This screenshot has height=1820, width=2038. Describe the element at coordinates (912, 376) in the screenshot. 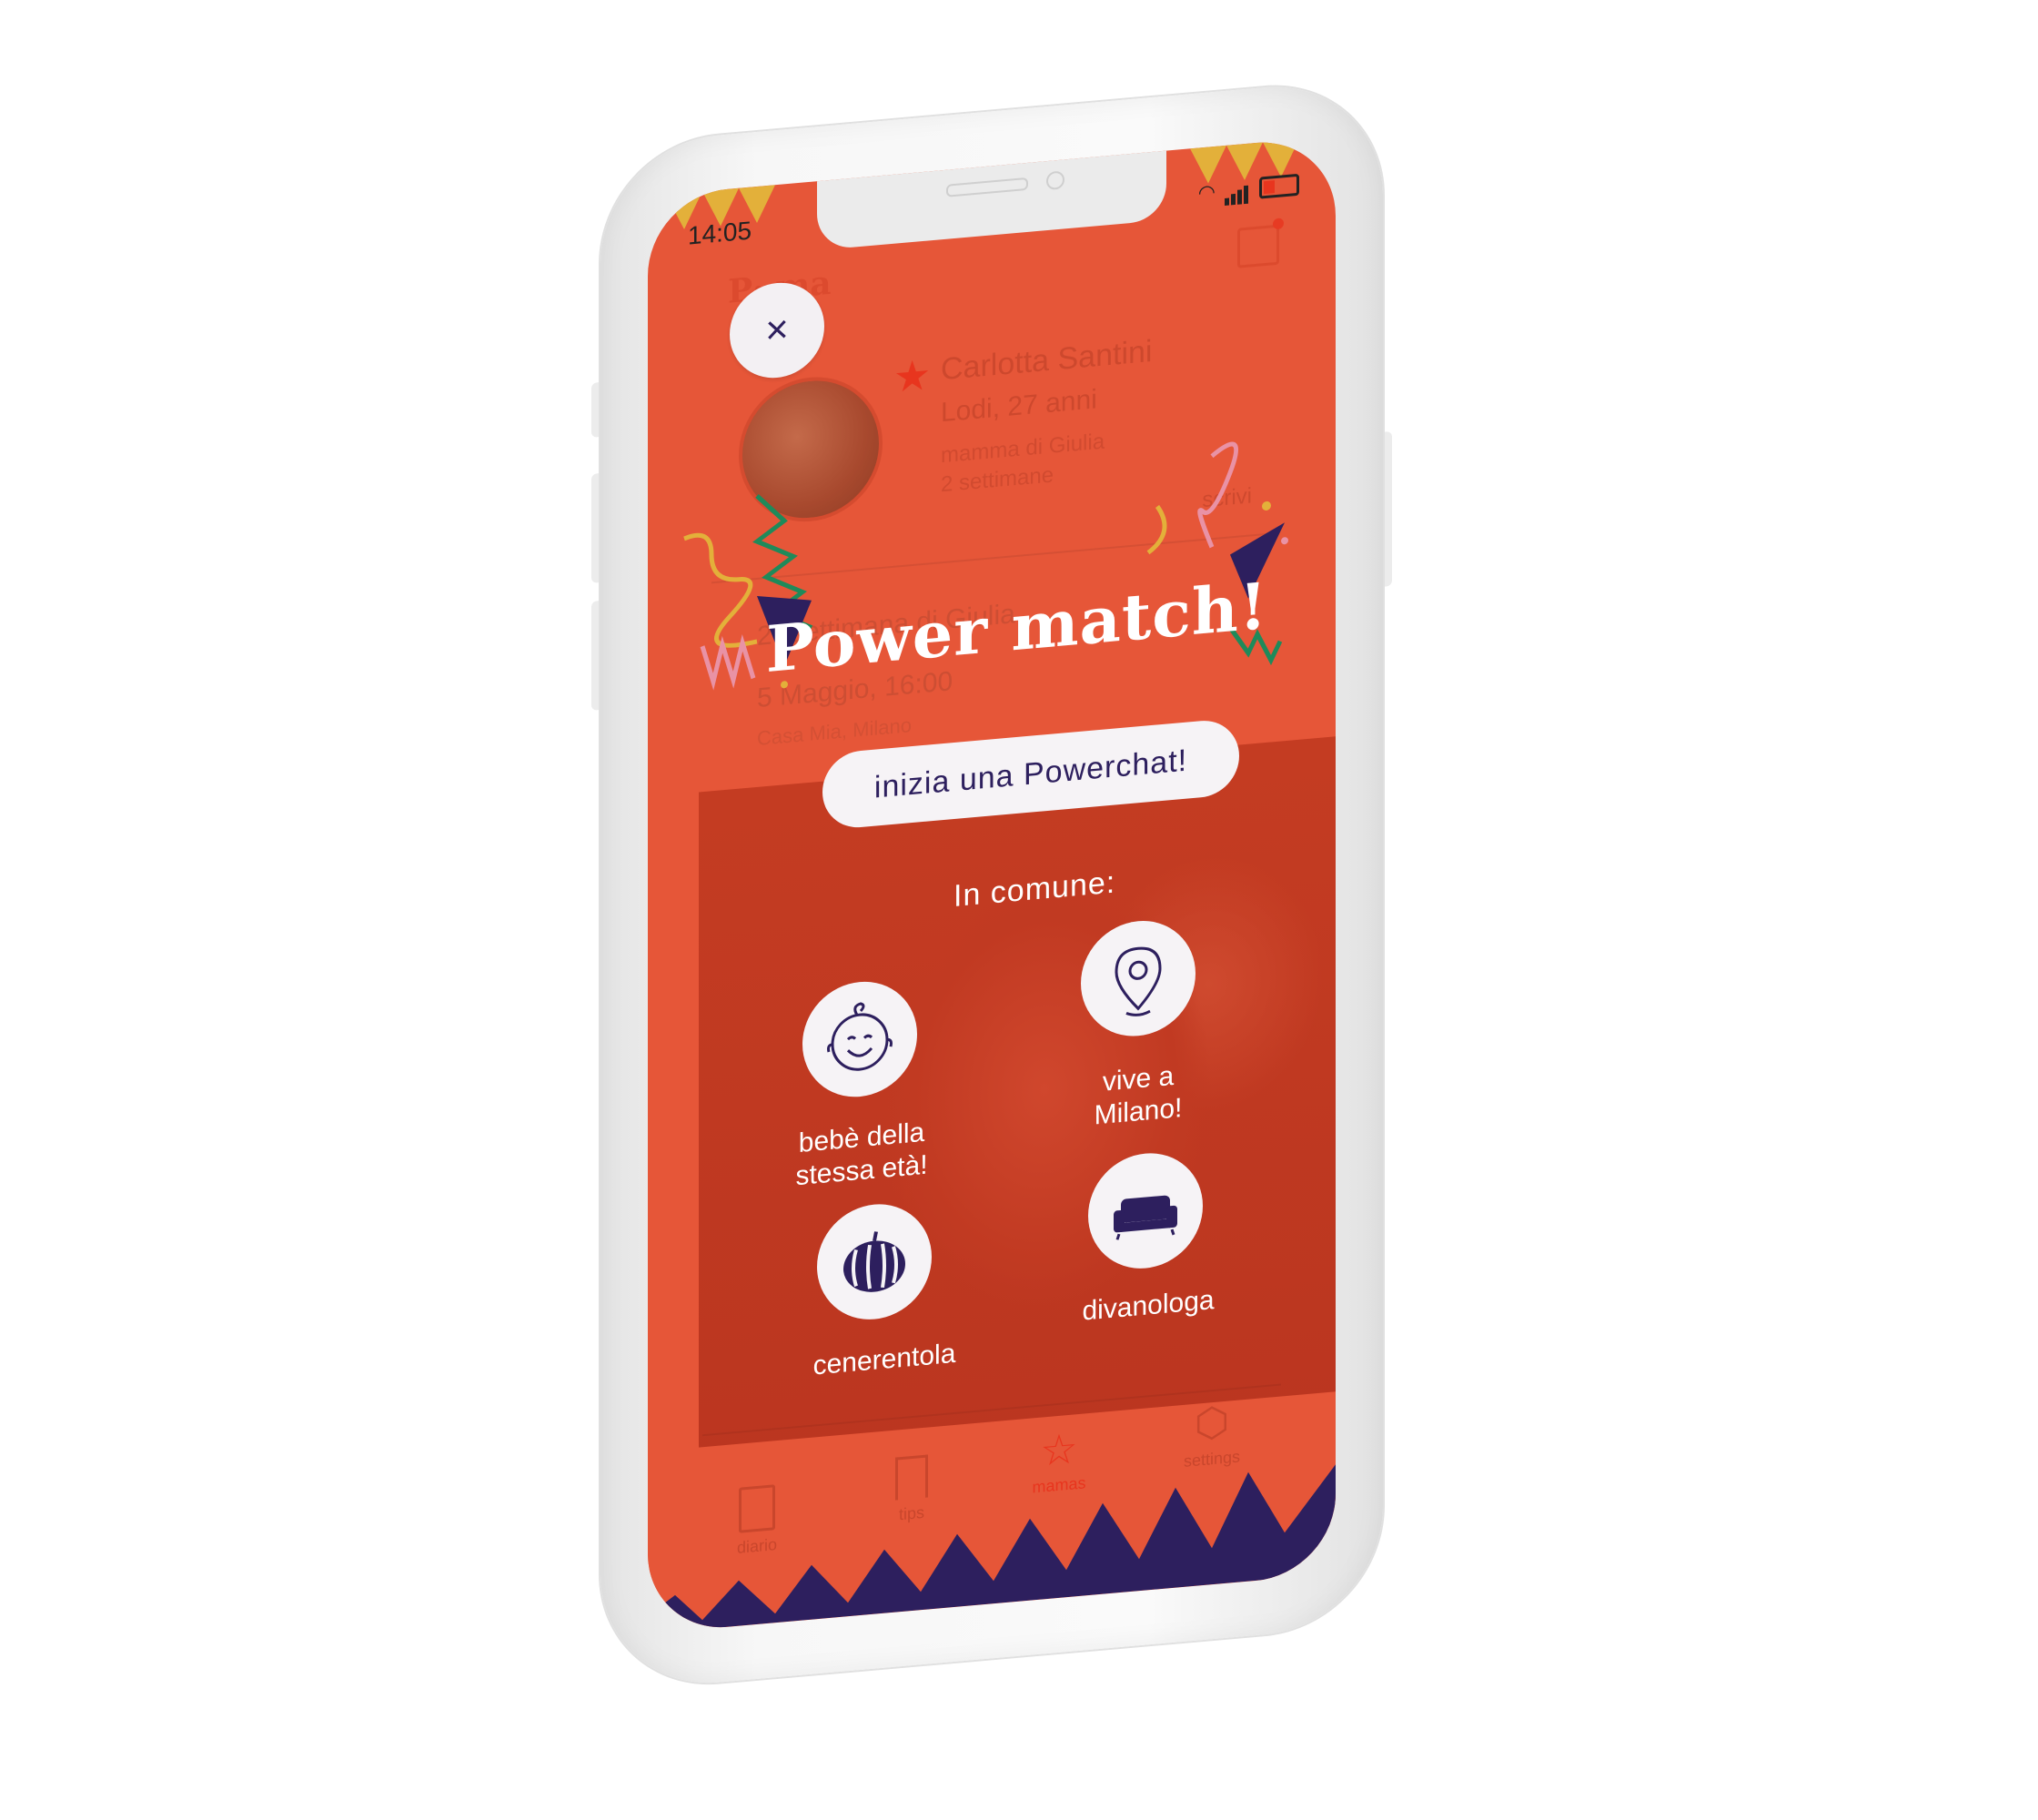

I see `favorite-star-icon: ★` at that location.